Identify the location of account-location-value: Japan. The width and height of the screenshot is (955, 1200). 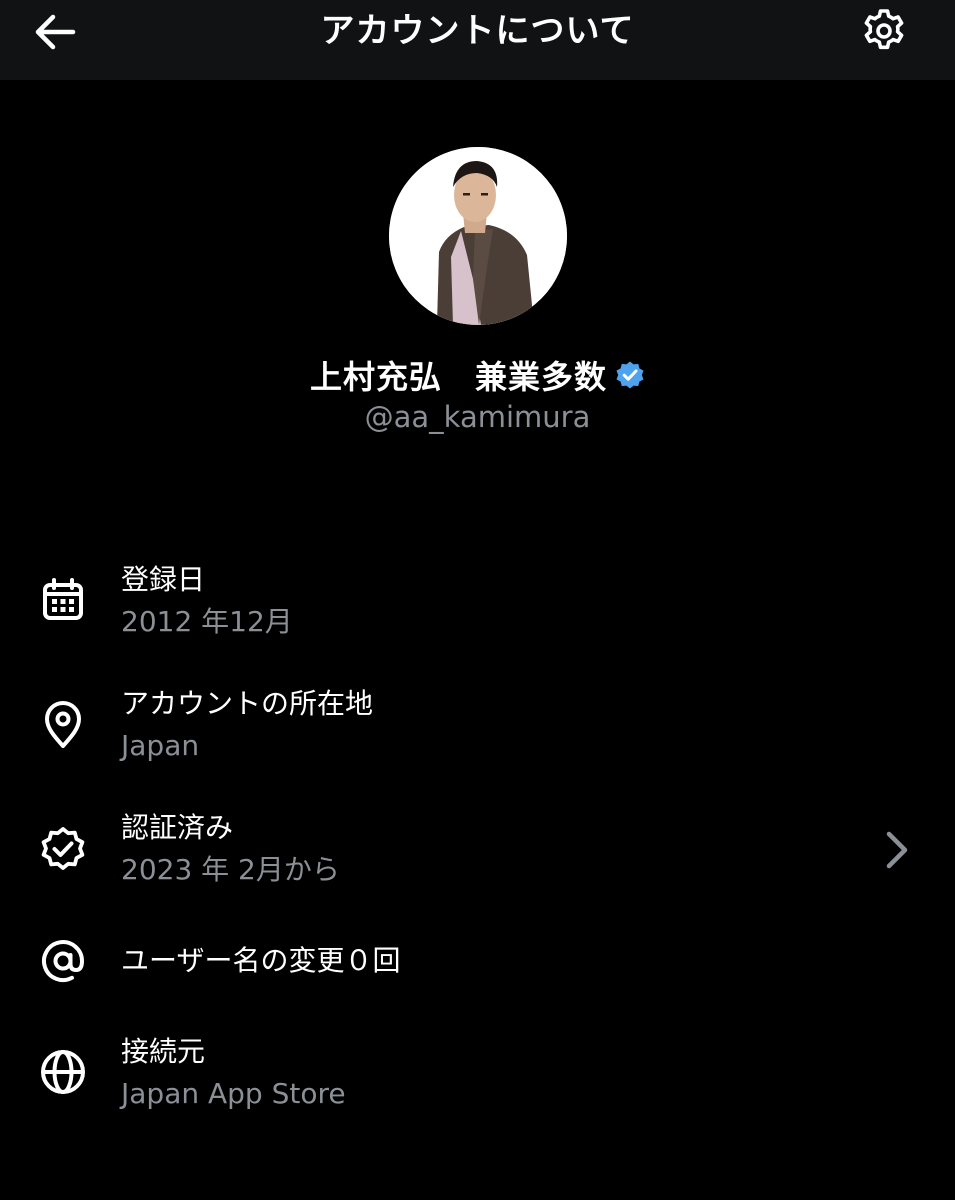
(160, 745).